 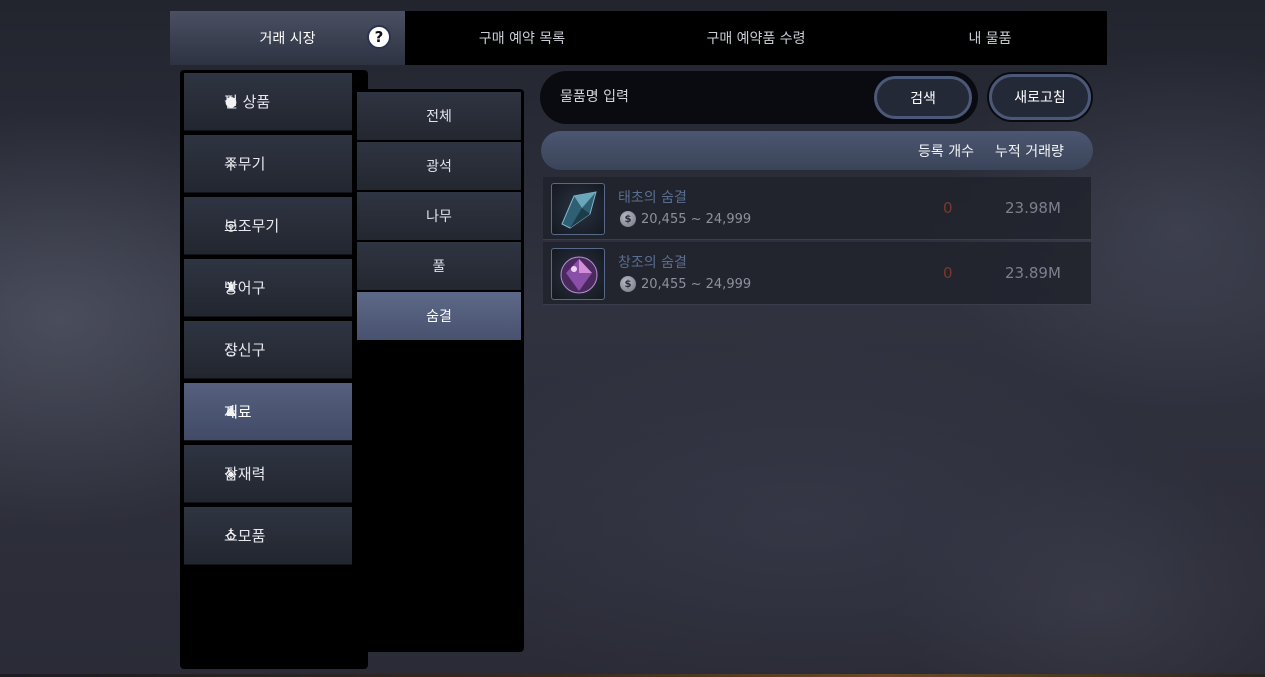 I want to click on search-button-label: 검색, so click(x=923, y=98).